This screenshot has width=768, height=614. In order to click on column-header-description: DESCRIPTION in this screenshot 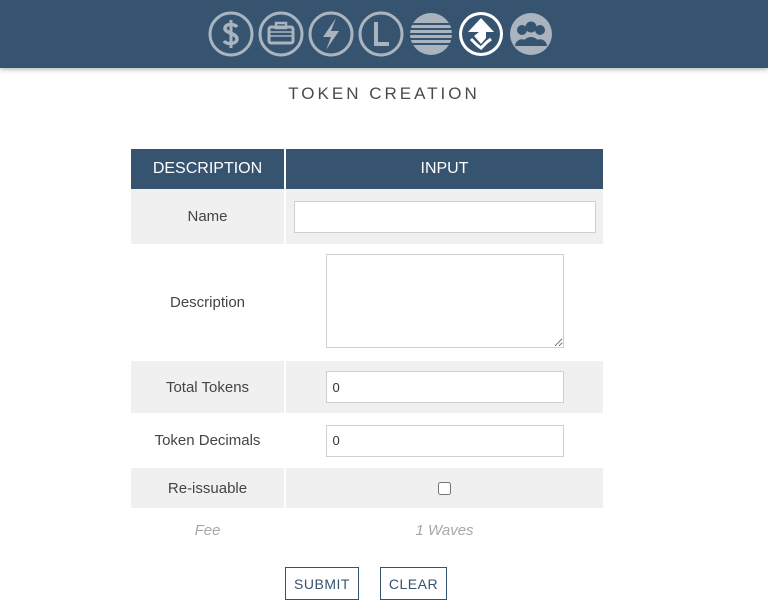, I will do `click(208, 169)`.